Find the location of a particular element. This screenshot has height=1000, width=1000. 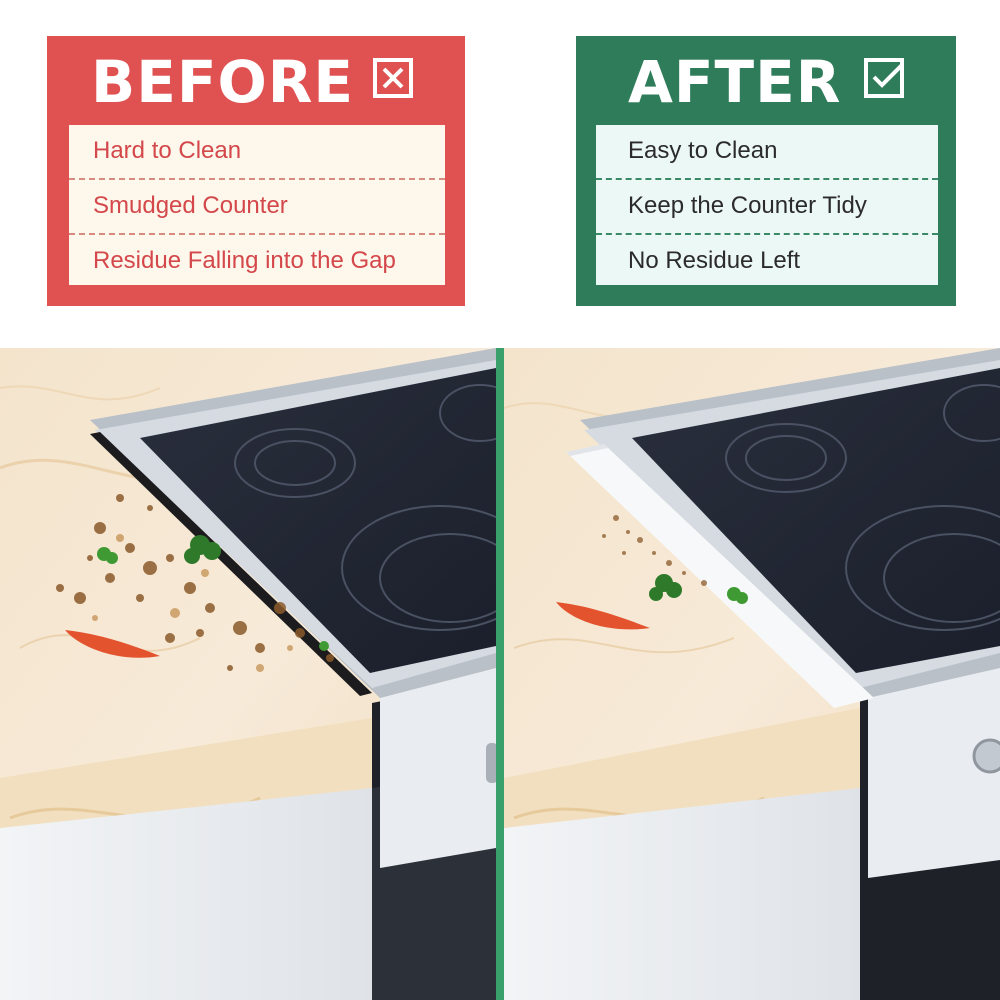

after-item: Keep the Counter Tidy is located at coordinates (767, 205).